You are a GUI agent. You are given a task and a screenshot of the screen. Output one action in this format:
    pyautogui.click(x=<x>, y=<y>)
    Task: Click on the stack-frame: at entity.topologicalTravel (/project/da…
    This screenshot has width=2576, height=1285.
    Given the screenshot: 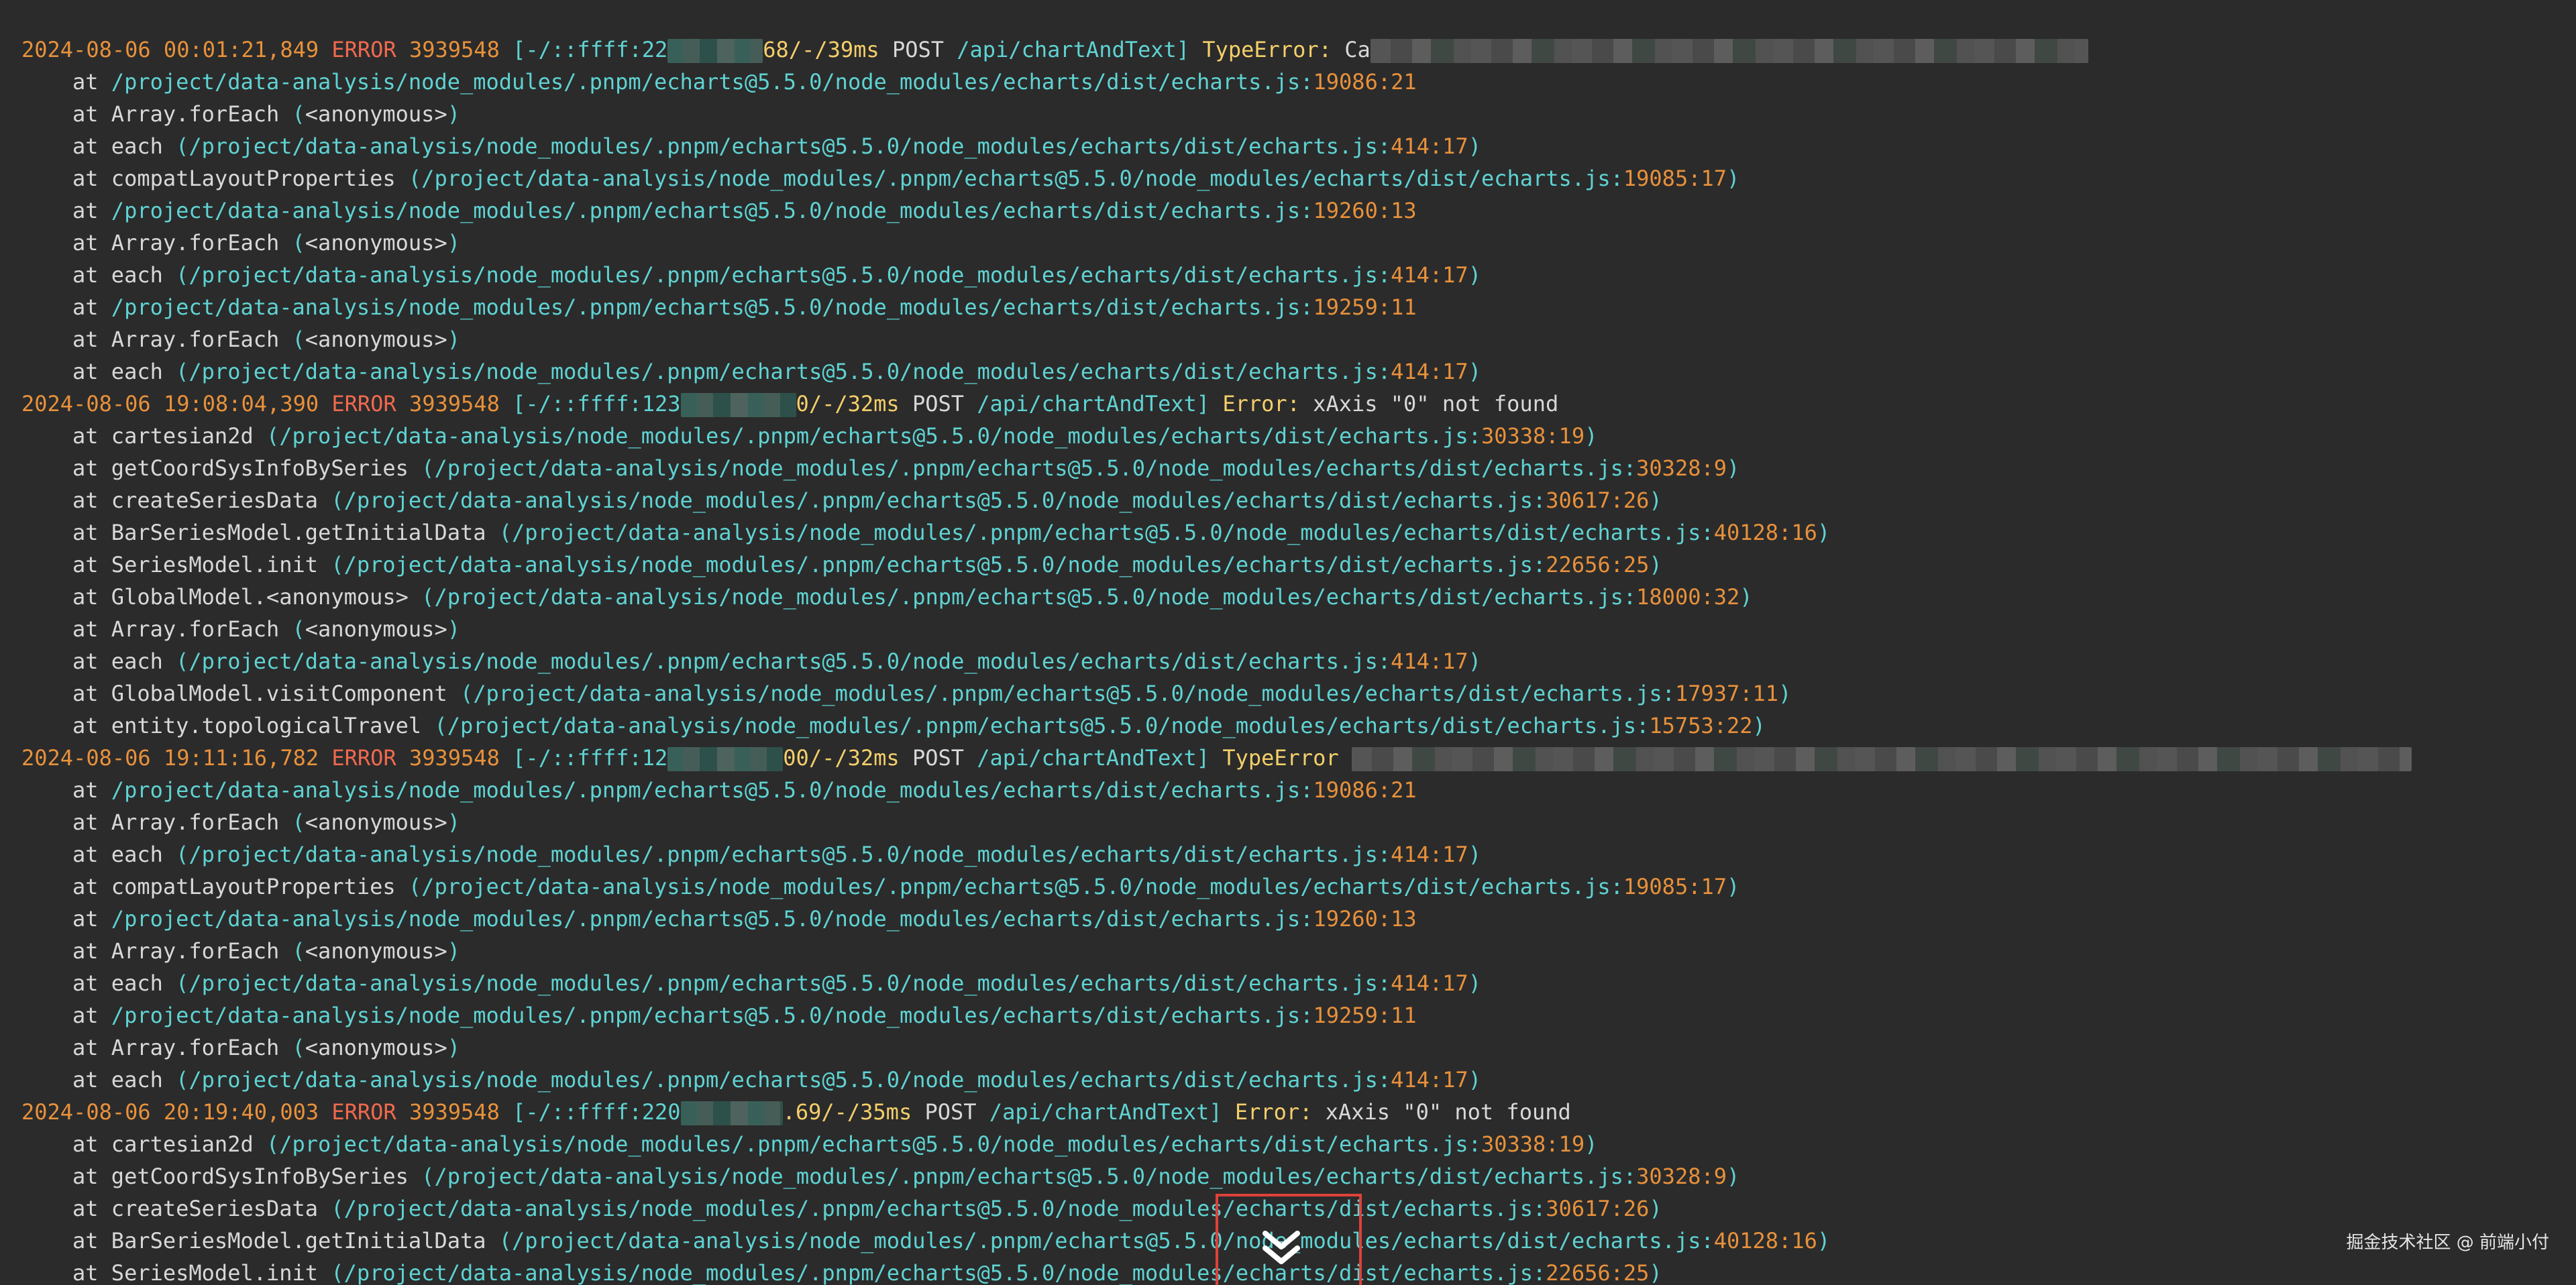 What is the action you would take?
    pyautogui.click(x=919, y=725)
    